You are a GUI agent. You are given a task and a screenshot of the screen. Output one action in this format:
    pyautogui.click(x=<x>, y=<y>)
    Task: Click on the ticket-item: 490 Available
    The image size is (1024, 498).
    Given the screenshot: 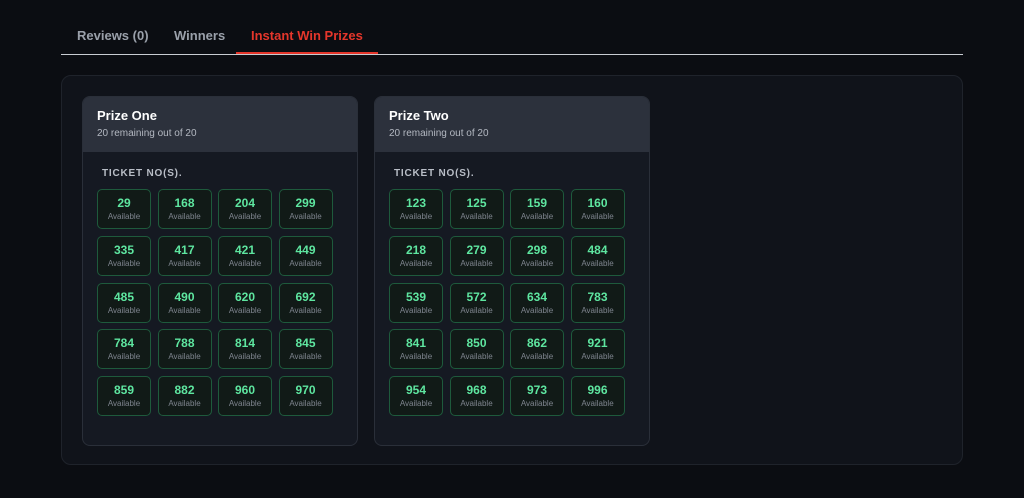 What is the action you would take?
    pyautogui.click(x=184, y=302)
    